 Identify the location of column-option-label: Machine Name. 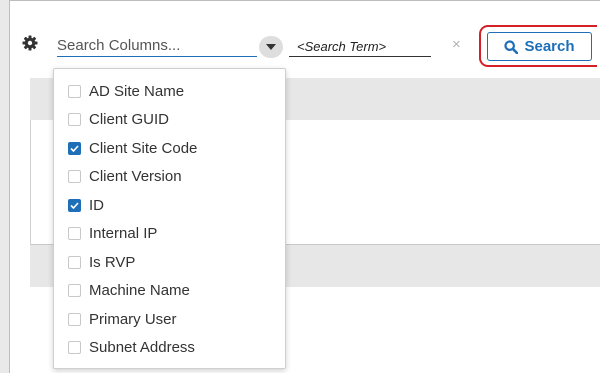
(139, 291).